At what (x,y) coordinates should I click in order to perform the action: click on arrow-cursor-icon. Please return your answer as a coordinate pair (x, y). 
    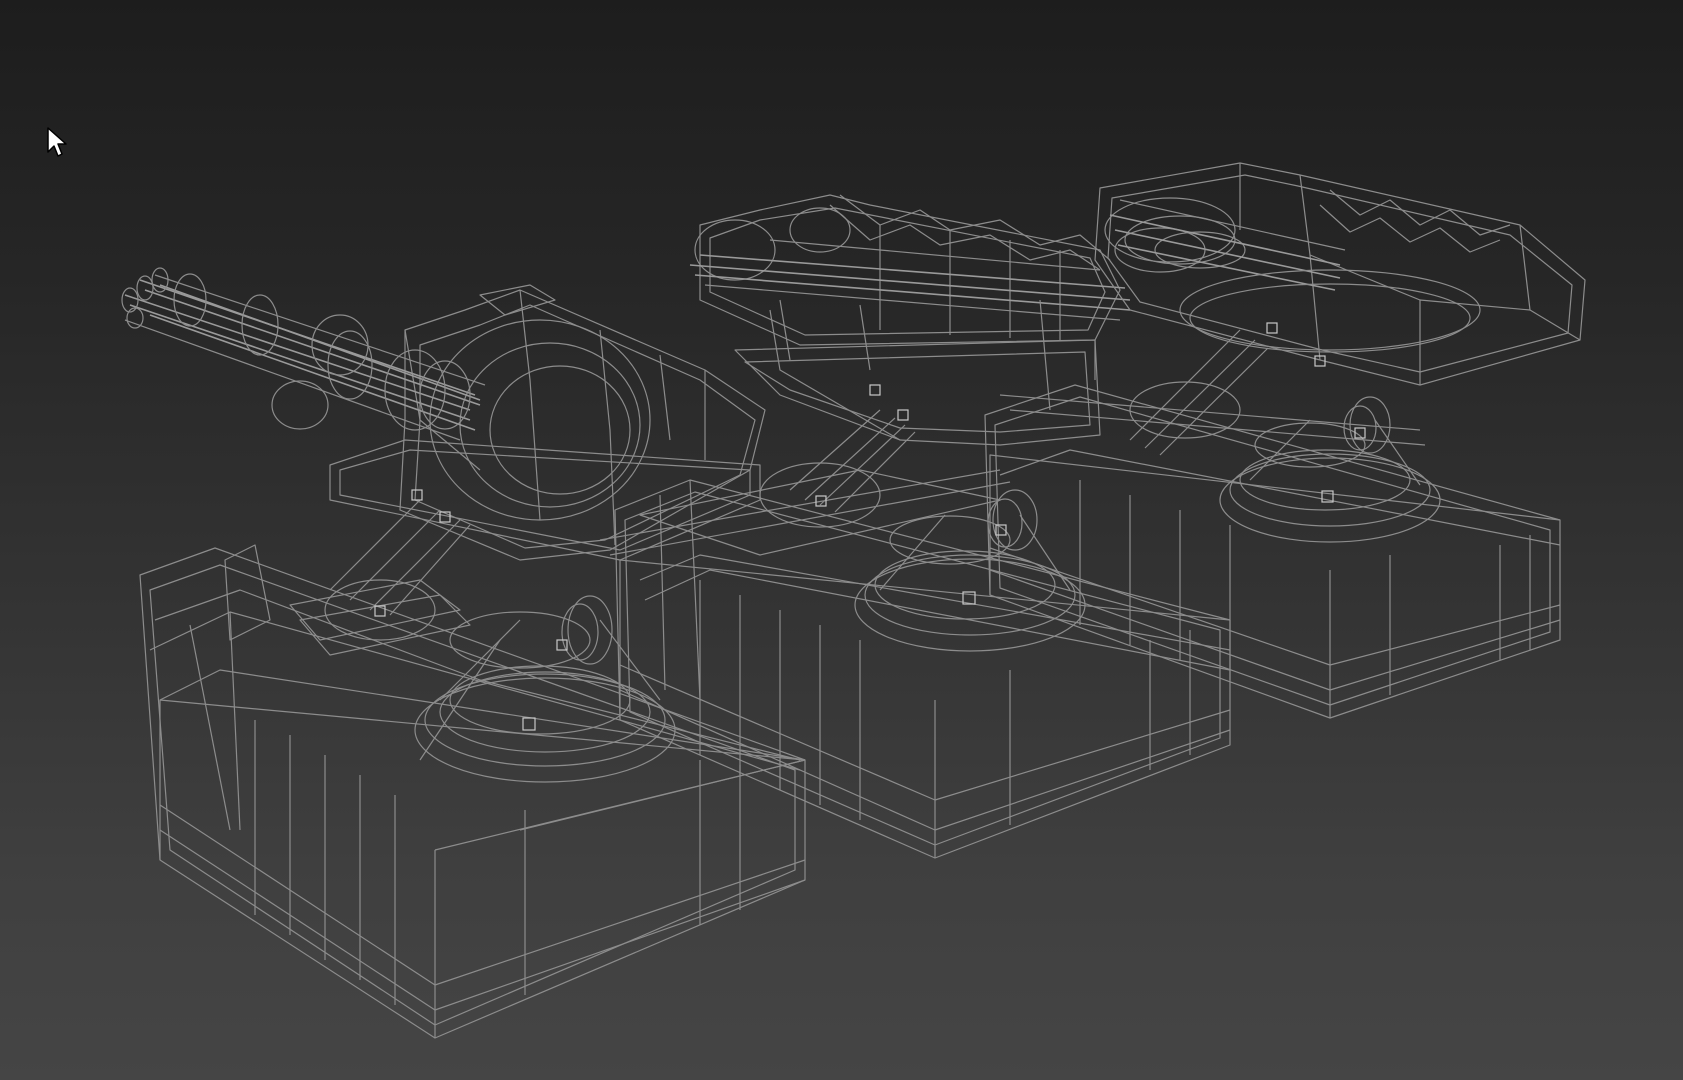
    Looking at the image, I should click on (57, 142).